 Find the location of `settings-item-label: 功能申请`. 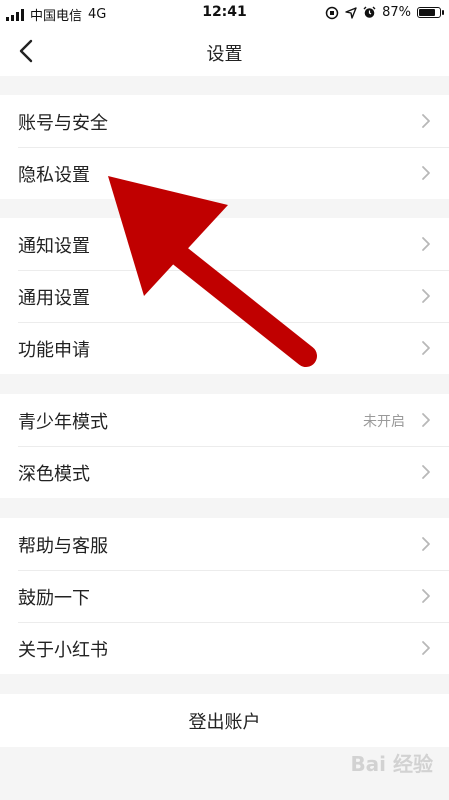

settings-item-label: 功能申请 is located at coordinates (54, 350).